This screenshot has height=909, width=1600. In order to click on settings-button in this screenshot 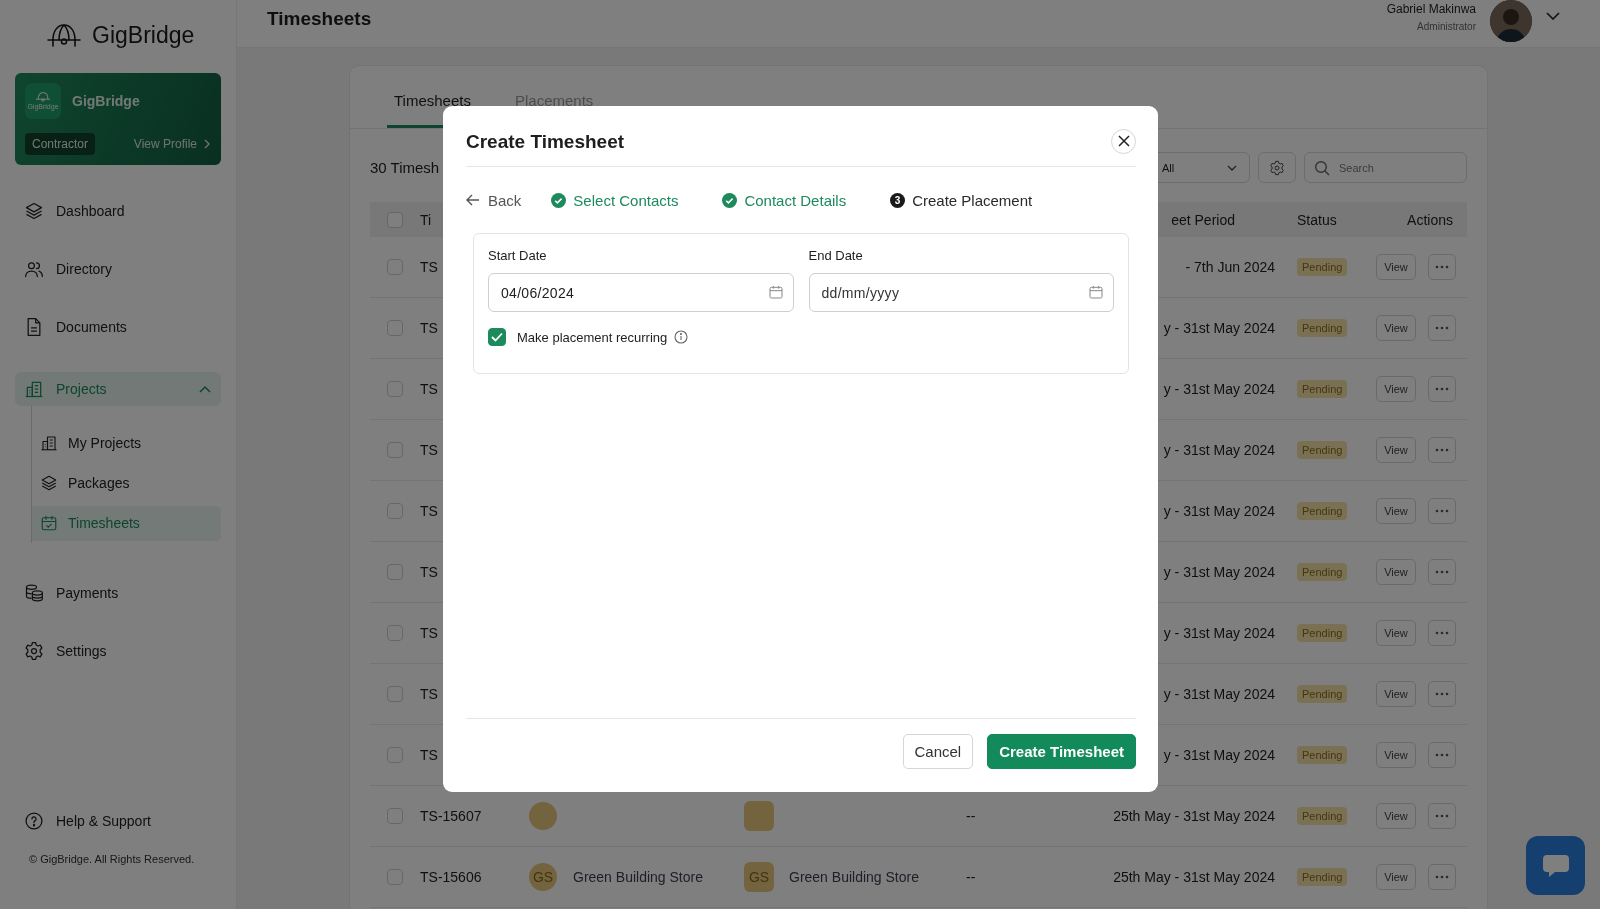, I will do `click(1277, 167)`.